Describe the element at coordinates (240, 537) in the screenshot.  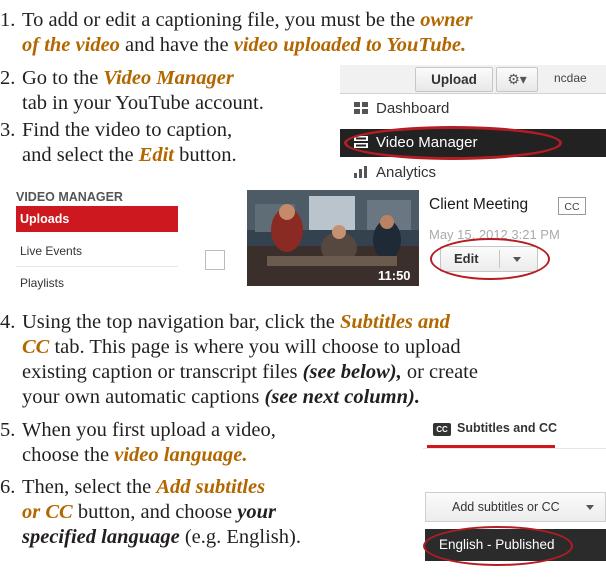
I see `step-6-text-3: (e.g. English).` at that location.